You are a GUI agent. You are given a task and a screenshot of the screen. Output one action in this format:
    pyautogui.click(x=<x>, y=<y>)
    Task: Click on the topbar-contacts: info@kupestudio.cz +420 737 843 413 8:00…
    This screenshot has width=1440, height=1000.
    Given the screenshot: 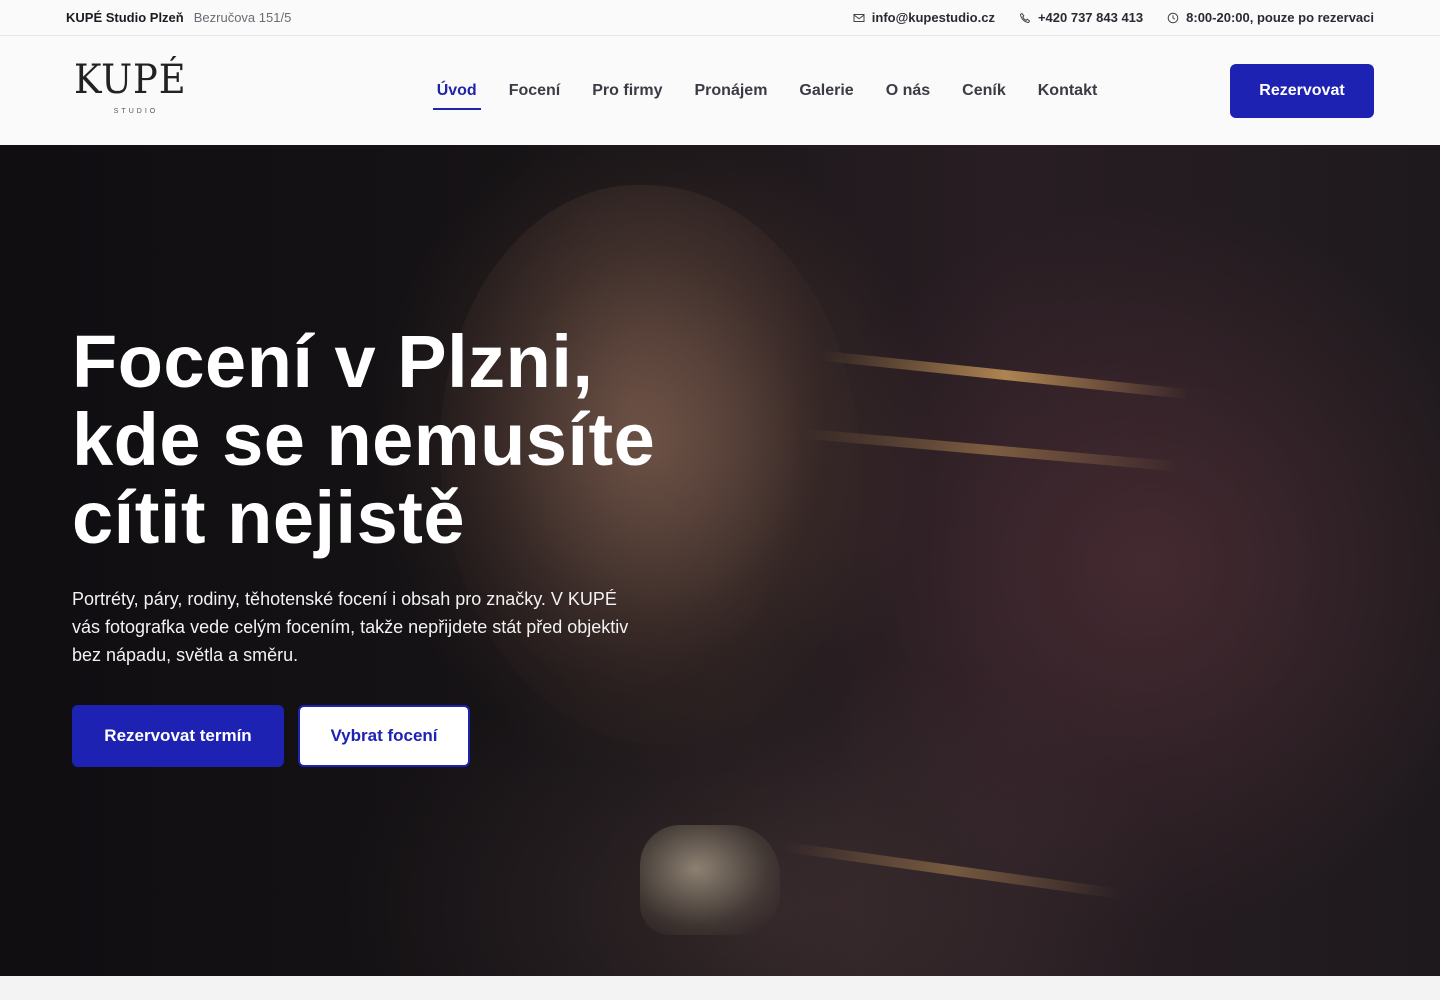 What is the action you would take?
    pyautogui.click(x=1113, y=17)
    